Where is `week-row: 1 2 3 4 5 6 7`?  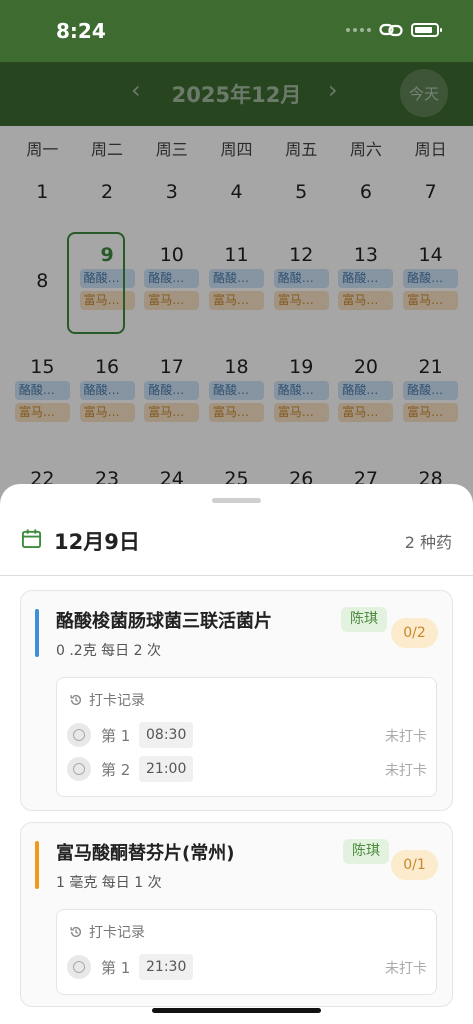 week-row: 1 2 3 4 5 6 7 is located at coordinates (236, 192).